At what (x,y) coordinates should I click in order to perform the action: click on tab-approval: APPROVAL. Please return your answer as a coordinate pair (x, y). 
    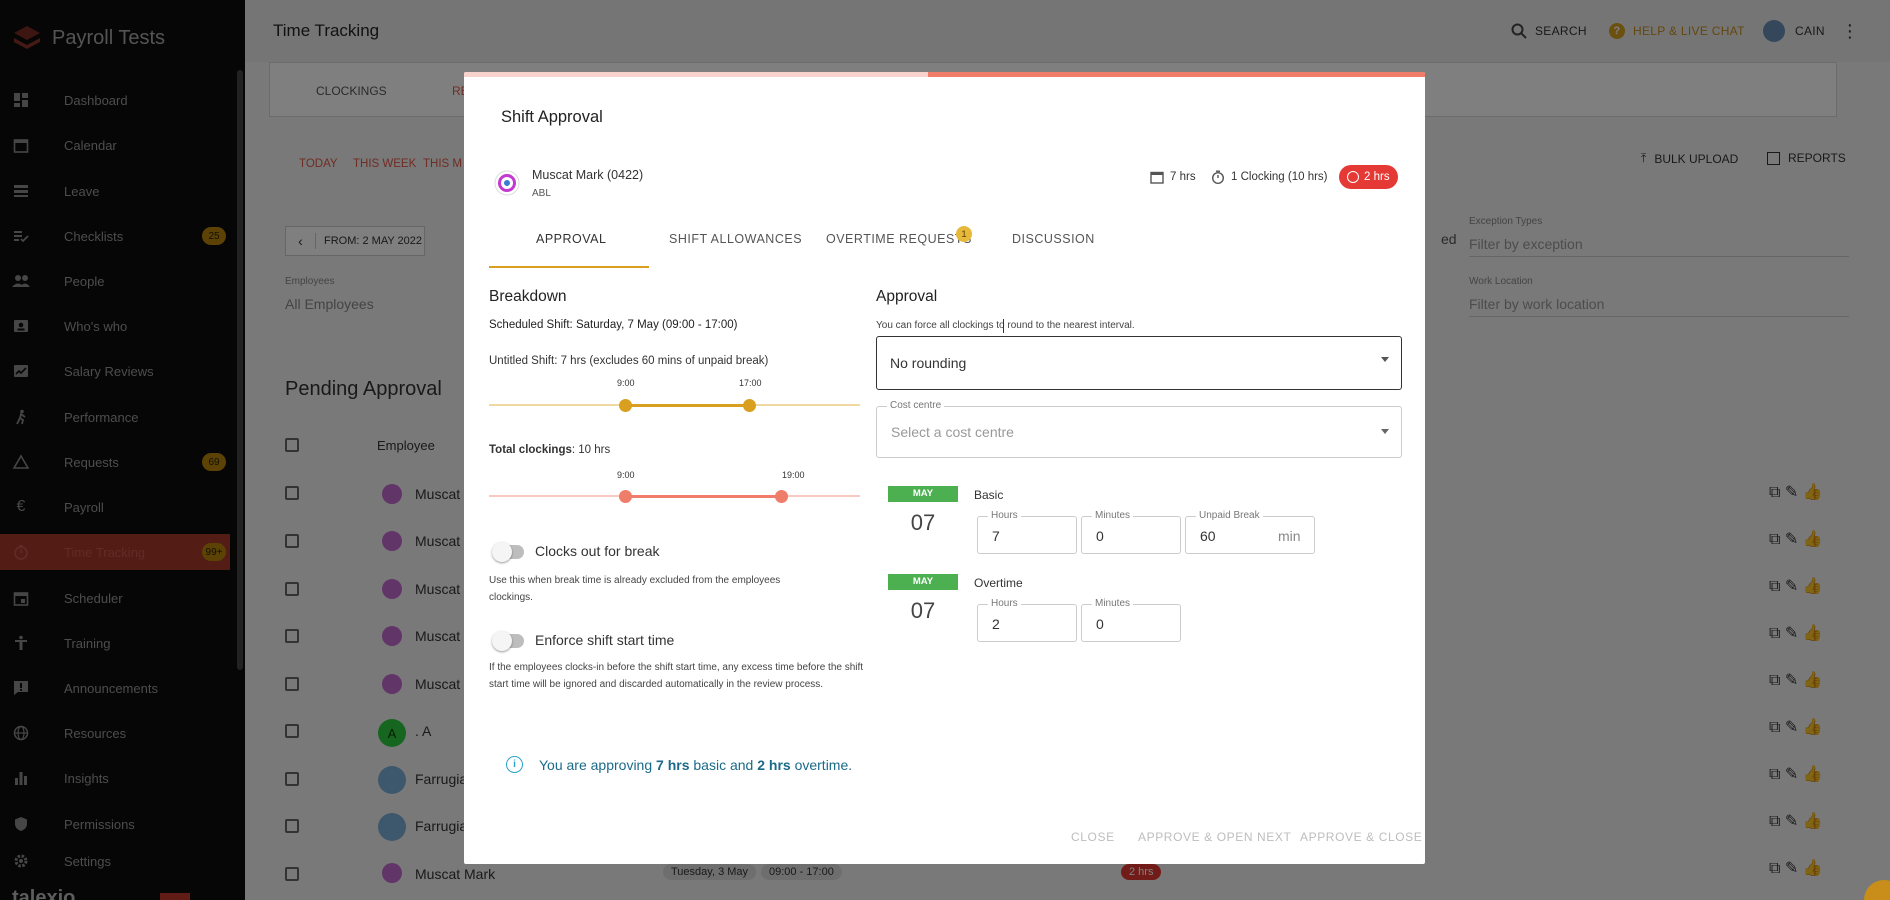
    Looking at the image, I should click on (571, 239).